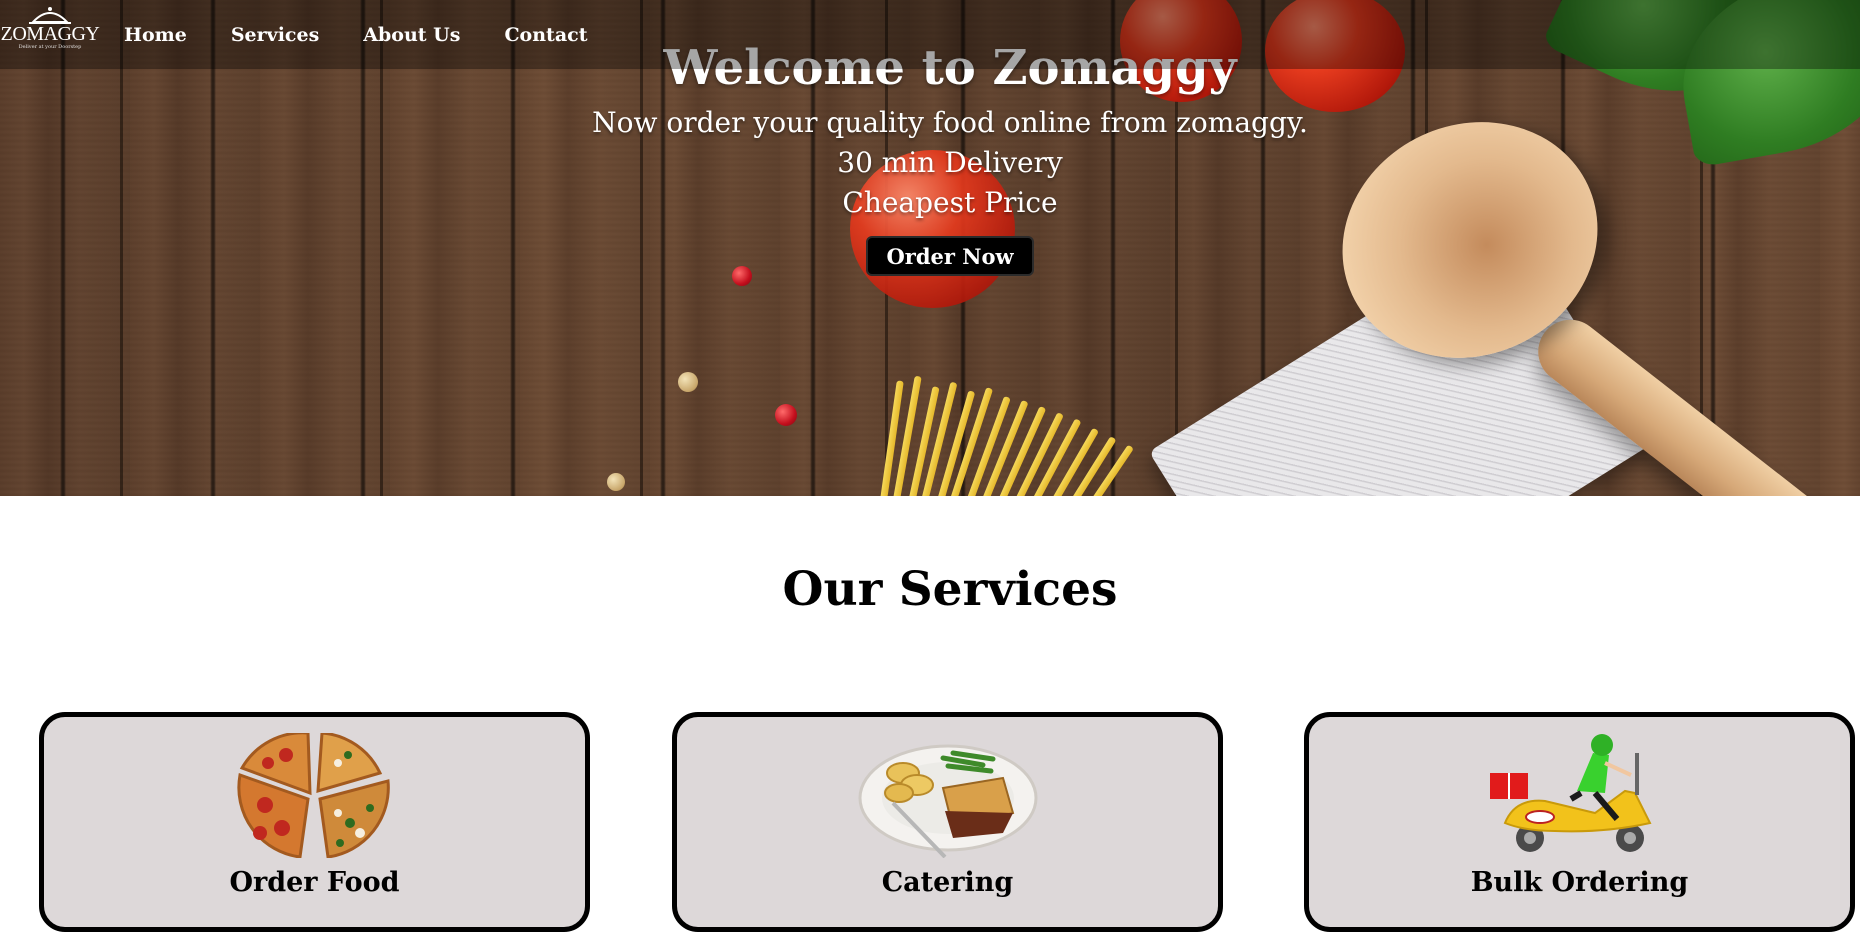 Image resolution: width=1860 pixels, height=932 pixels. I want to click on nav-links: Home Services About Us Contact, so click(377, 34).